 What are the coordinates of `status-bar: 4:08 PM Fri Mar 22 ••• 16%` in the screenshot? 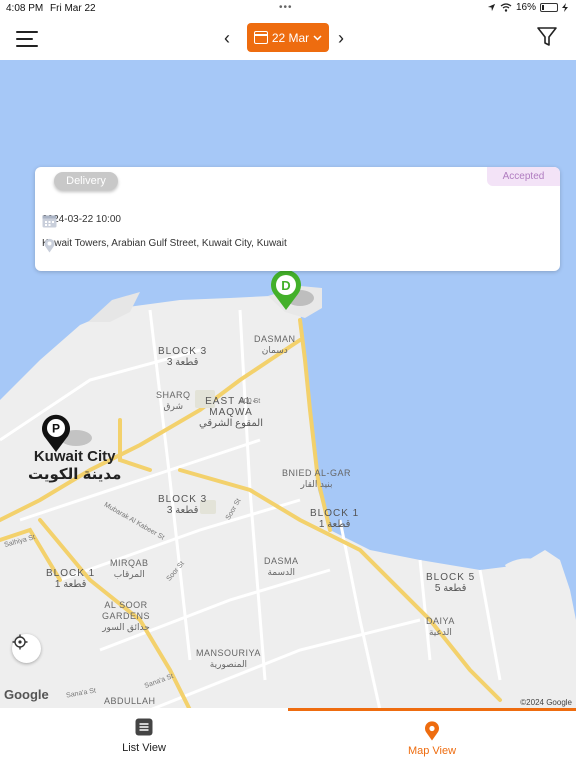 It's located at (288, 9).